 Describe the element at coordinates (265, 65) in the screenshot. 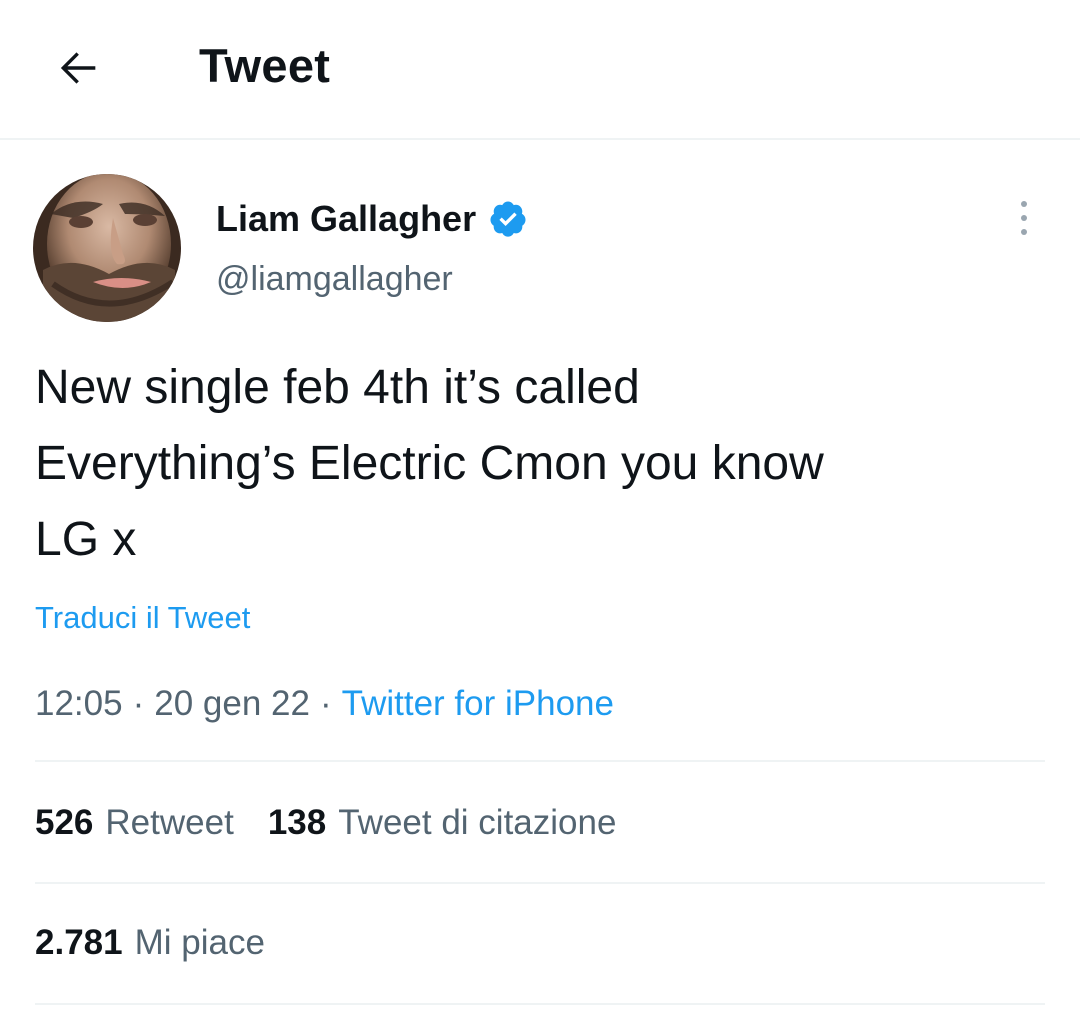

I see `page-title: Tweet` at that location.